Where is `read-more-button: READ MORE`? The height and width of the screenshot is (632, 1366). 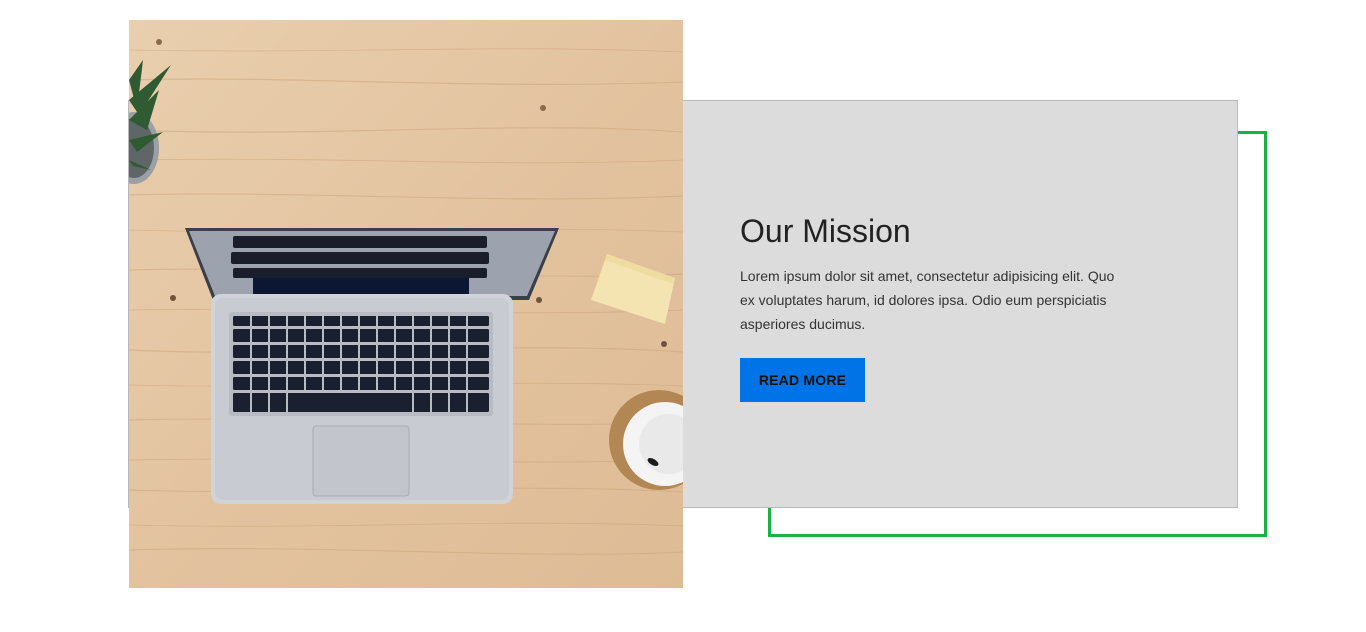
read-more-button: READ MORE is located at coordinates (802, 380).